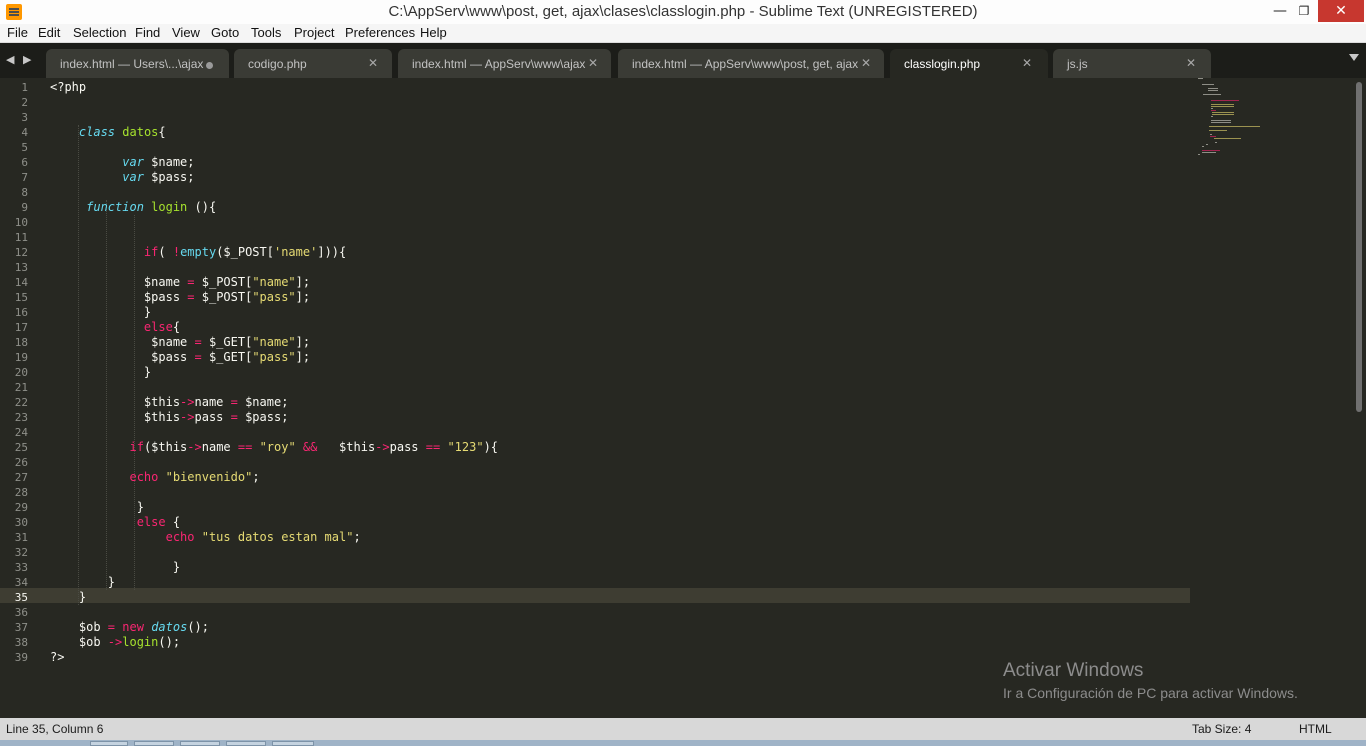 The height and width of the screenshot is (746, 1366). What do you see at coordinates (313, 63) in the screenshot?
I see `tab-codigo-php: codigo.php ✕` at bounding box center [313, 63].